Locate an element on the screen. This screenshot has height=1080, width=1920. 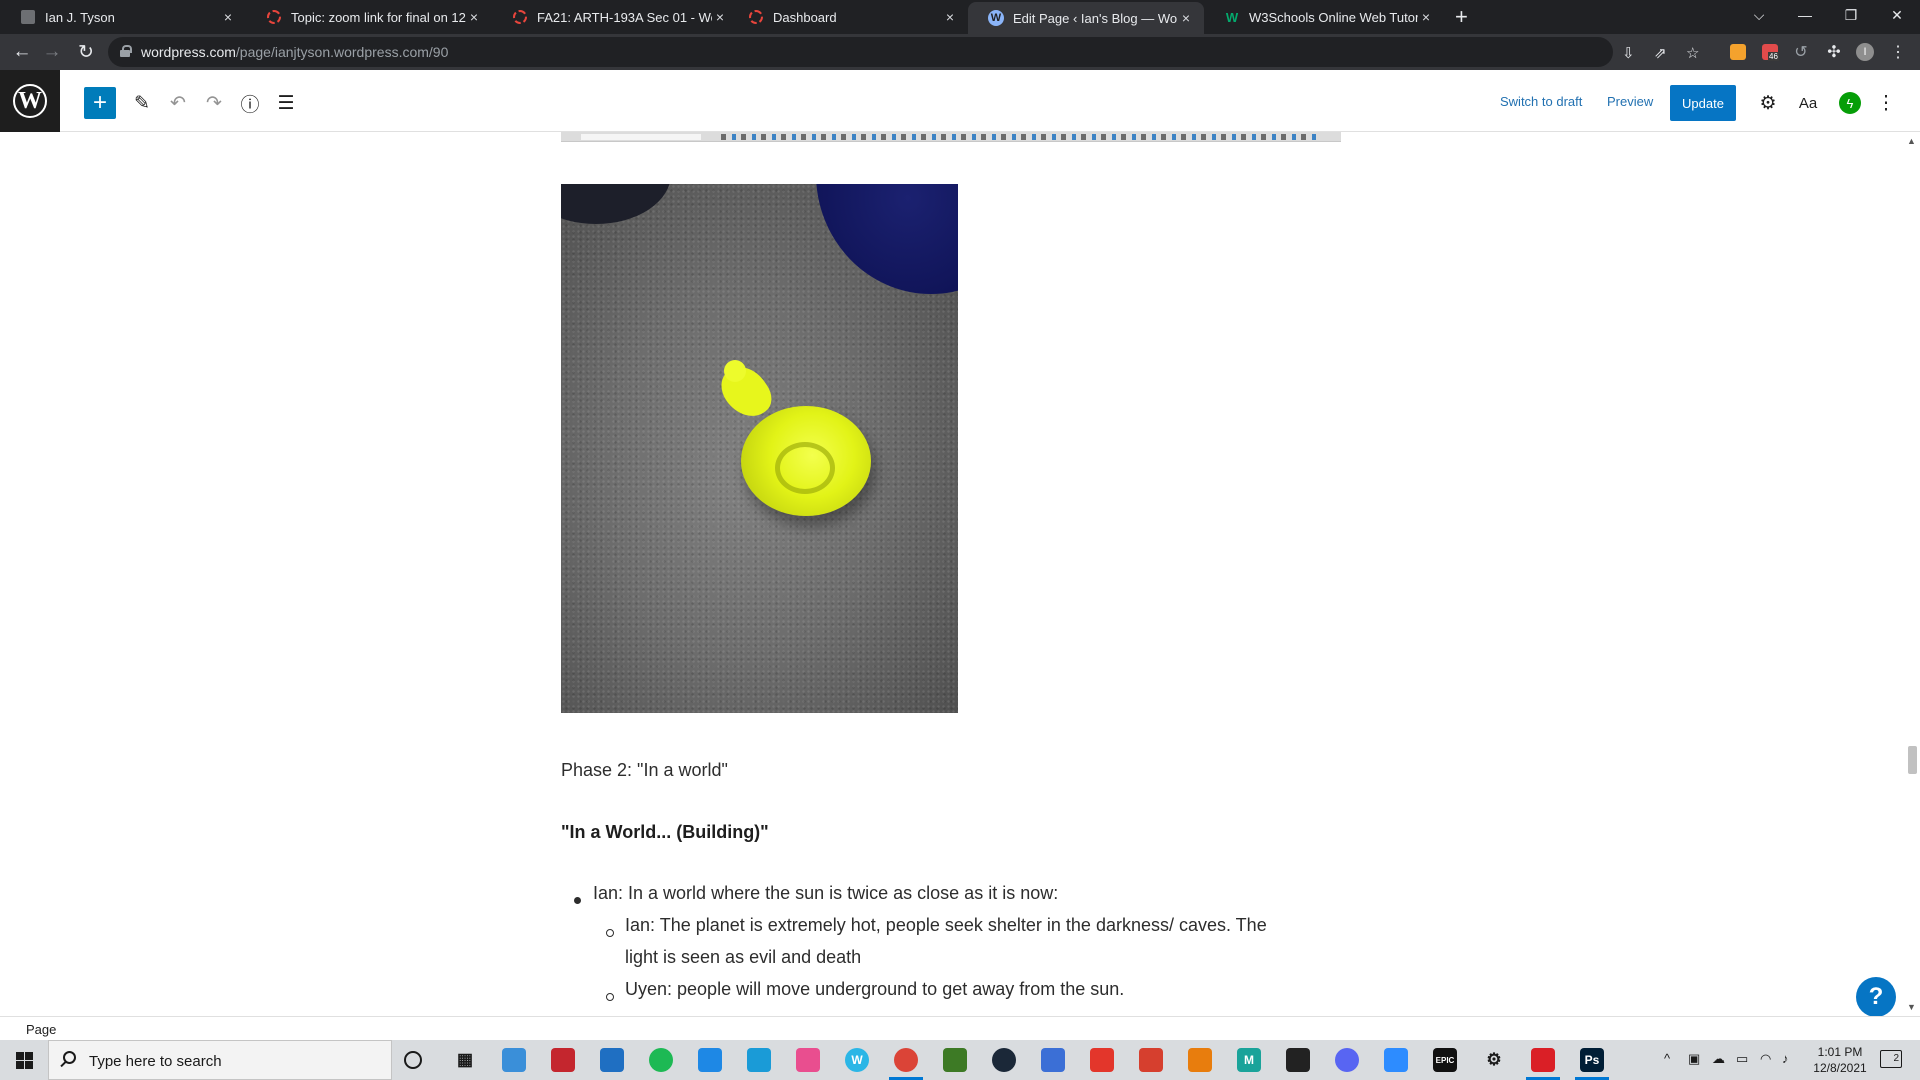
phase-paragraph: Phase 2: "In a world" is located at coordinates (644, 770).